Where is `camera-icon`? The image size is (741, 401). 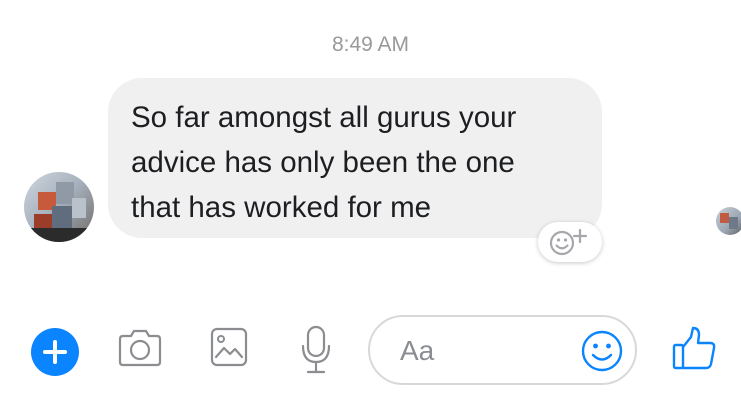
camera-icon is located at coordinates (140, 348).